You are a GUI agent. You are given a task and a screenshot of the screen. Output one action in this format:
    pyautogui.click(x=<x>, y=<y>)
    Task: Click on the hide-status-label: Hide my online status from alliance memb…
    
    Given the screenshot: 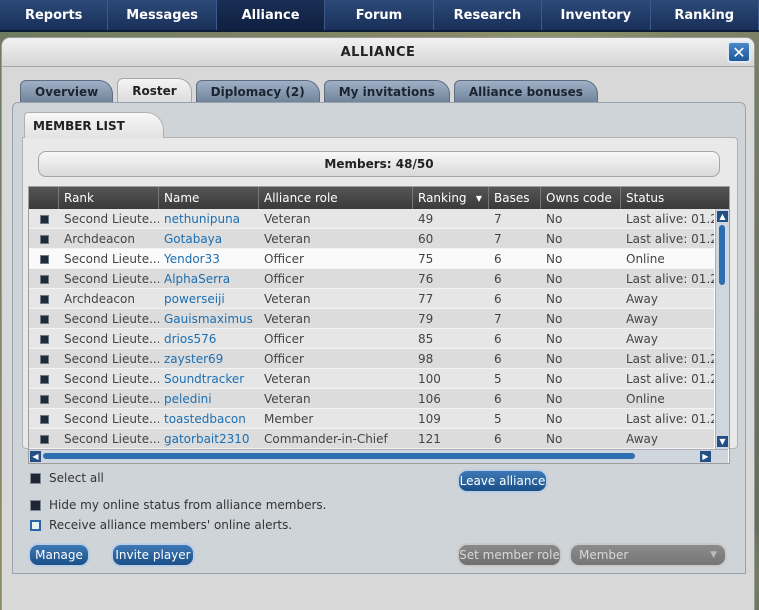 What is the action you would take?
    pyautogui.click(x=188, y=505)
    